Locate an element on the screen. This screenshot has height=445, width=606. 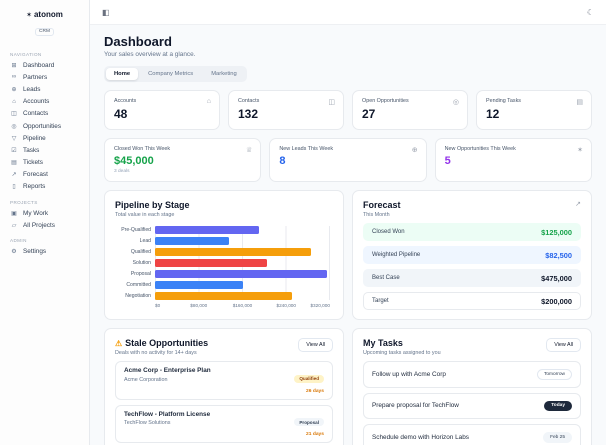
brand-name: atonom is located at coordinates (48, 14).